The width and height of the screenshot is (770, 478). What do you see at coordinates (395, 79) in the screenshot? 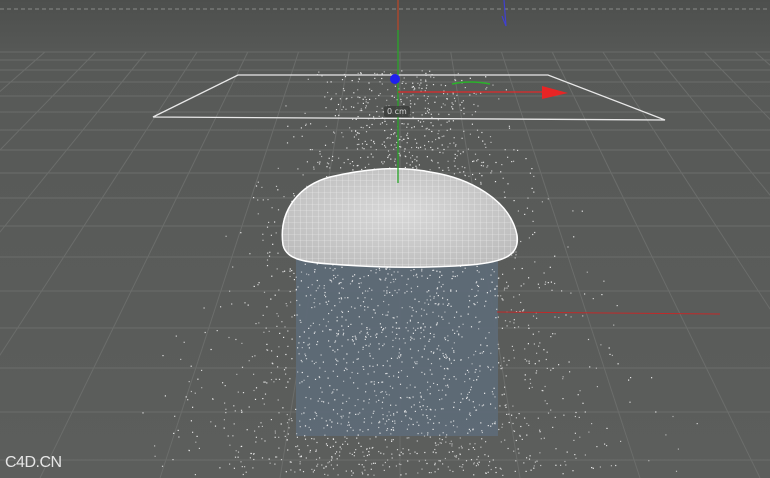
I see `axis-pivot-icon` at bounding box center [395, 79].